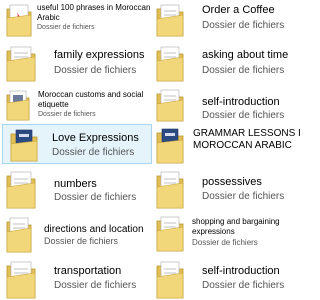 The width and height of the screenshot is (320, 300). I want to click on folder-item-transportation: transportation Dossier de fichiers, so click(75, 278).